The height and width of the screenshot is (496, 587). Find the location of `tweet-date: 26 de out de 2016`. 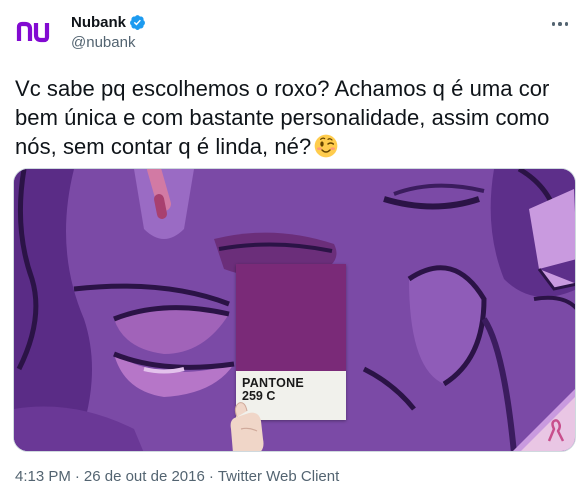

tweet-date: 26 de out de 2016 is located at coordinates (144, 476).